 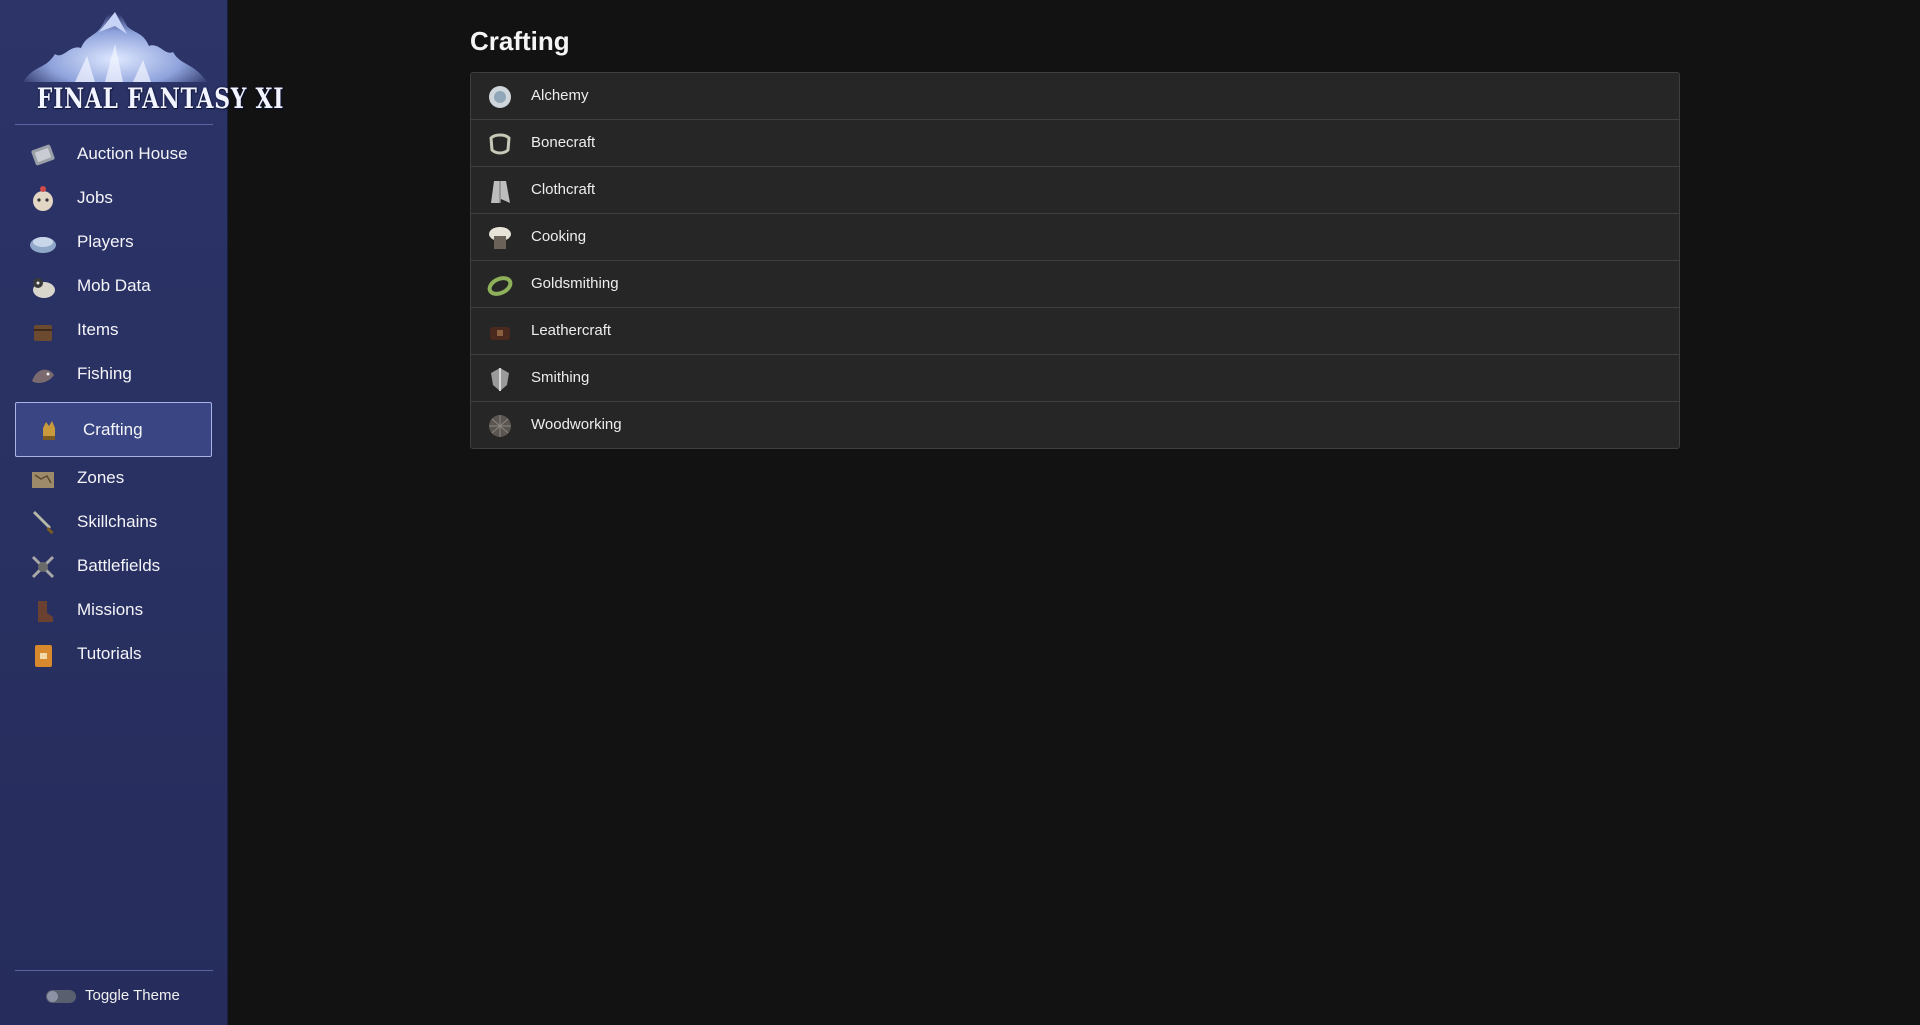 I want to click on craft-label: Goldsmithing, so click(x=575, y=283).